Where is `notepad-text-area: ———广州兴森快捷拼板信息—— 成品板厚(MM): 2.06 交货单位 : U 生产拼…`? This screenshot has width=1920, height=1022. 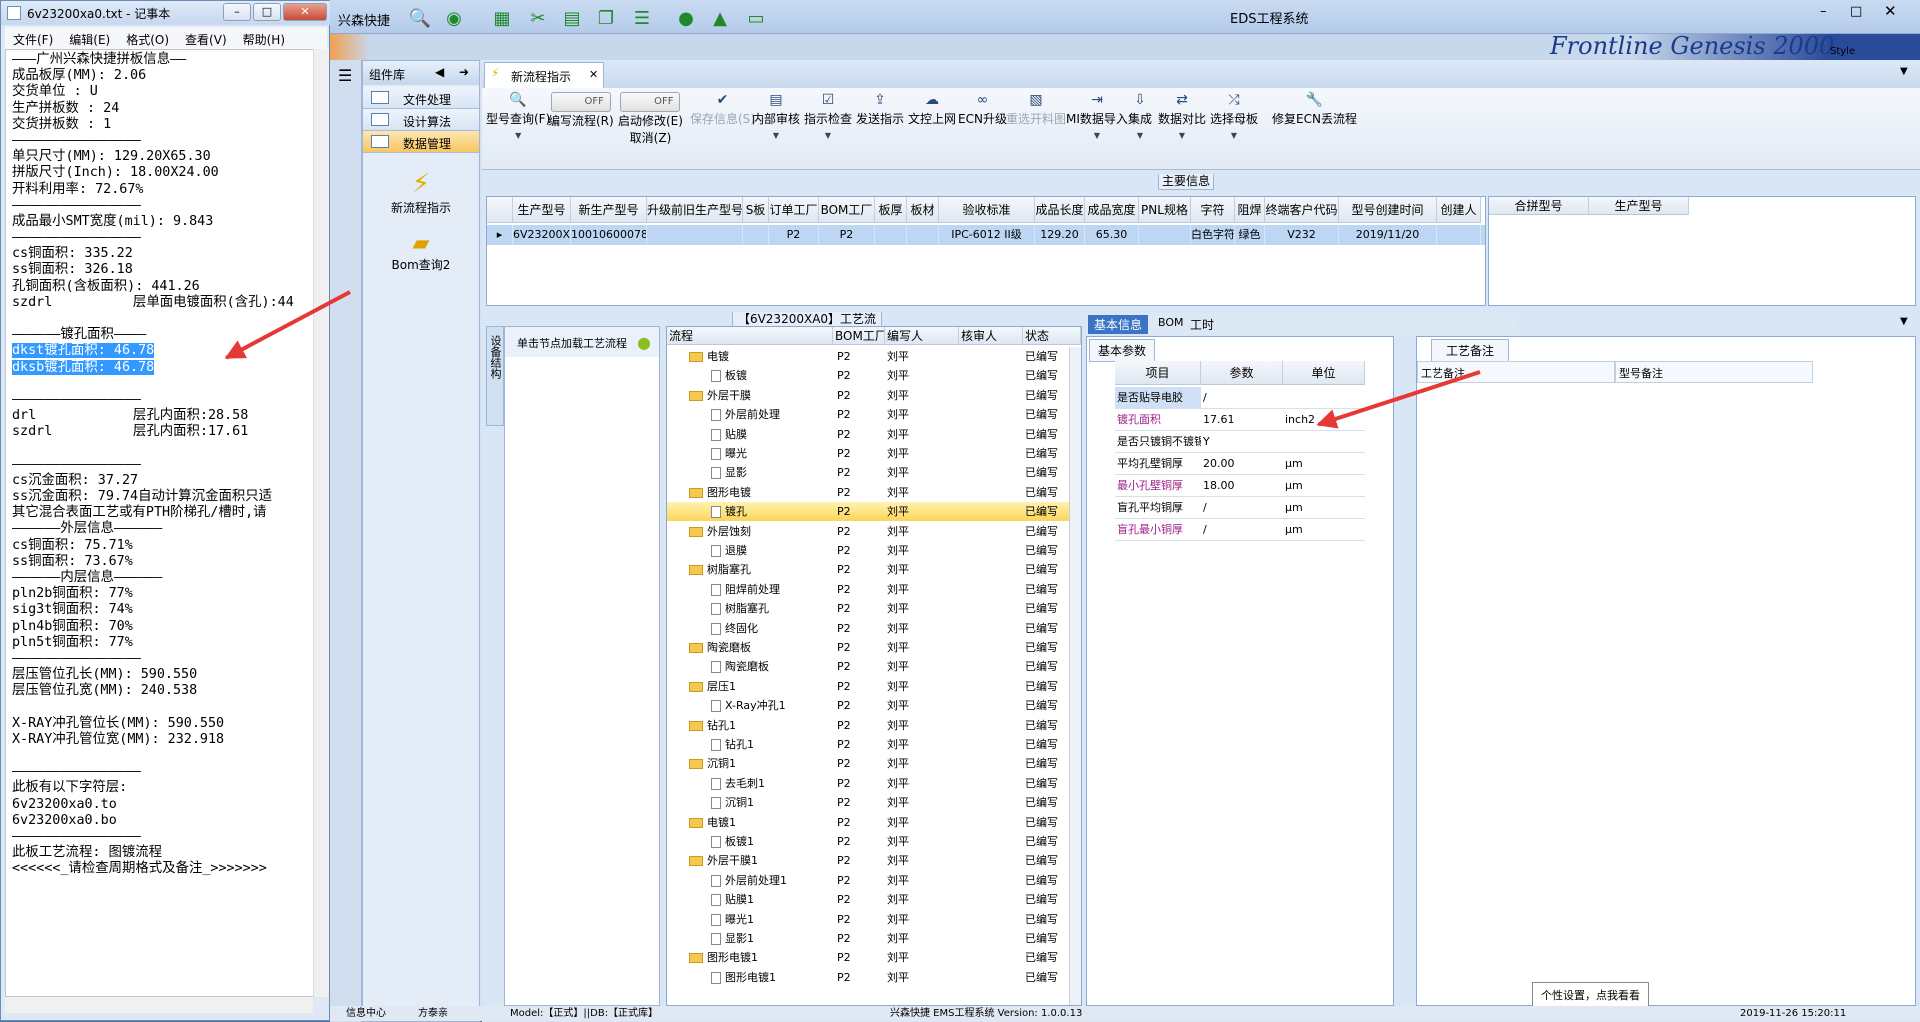 notepad-text-area: ———广州兴森快捷拼板信息—— 成品板厚(MM): 2.06 交货单位 : U 生产拼… is located at coordinates (160, 523).